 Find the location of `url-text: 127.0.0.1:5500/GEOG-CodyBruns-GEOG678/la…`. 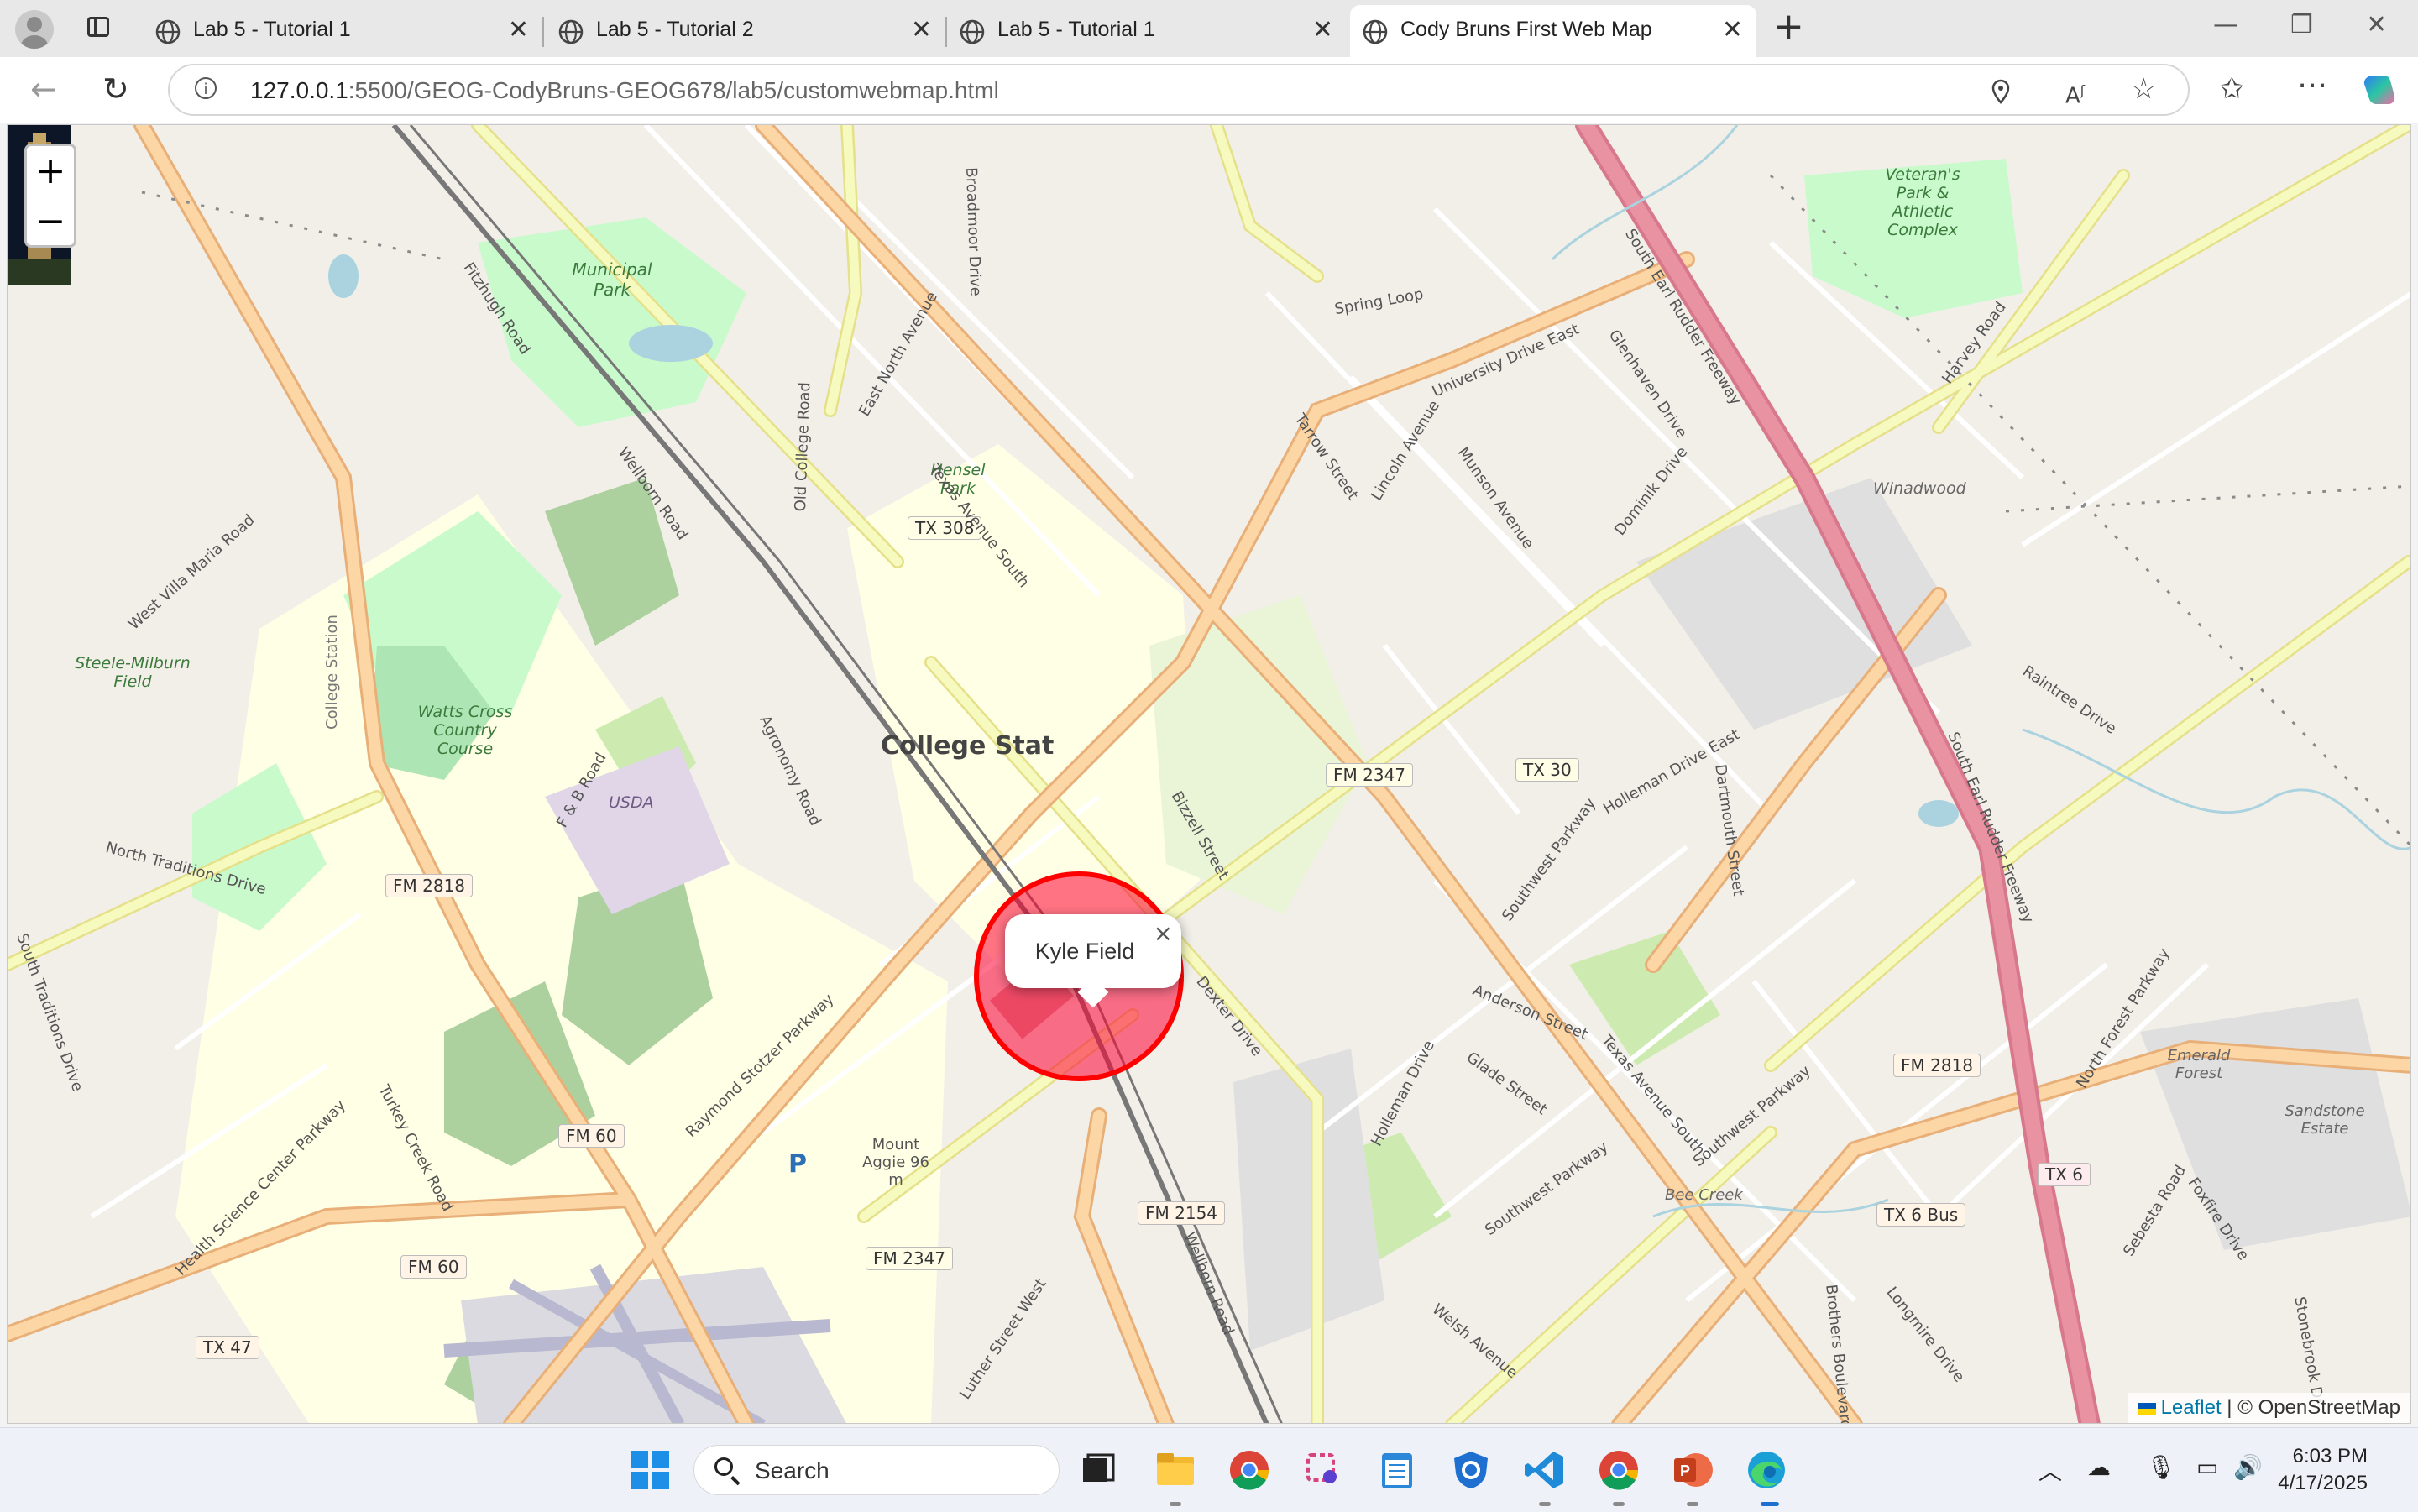

url-text: 127.0.0.1:5500/GEOG-CodyBruns-GEOG678/la… is located at coordinates (624, 90).